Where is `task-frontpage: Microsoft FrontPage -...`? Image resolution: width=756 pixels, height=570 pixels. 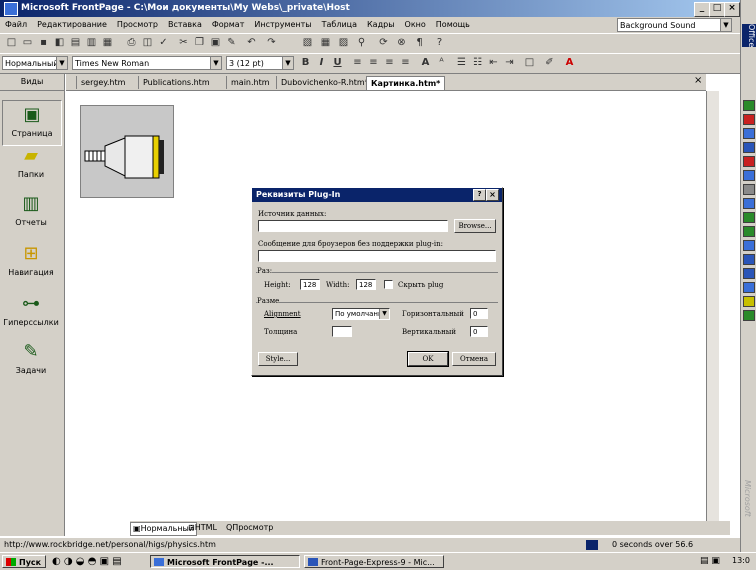 task-frontpage: Microsoft FrontPage -... is located at coordinates (225, 561).